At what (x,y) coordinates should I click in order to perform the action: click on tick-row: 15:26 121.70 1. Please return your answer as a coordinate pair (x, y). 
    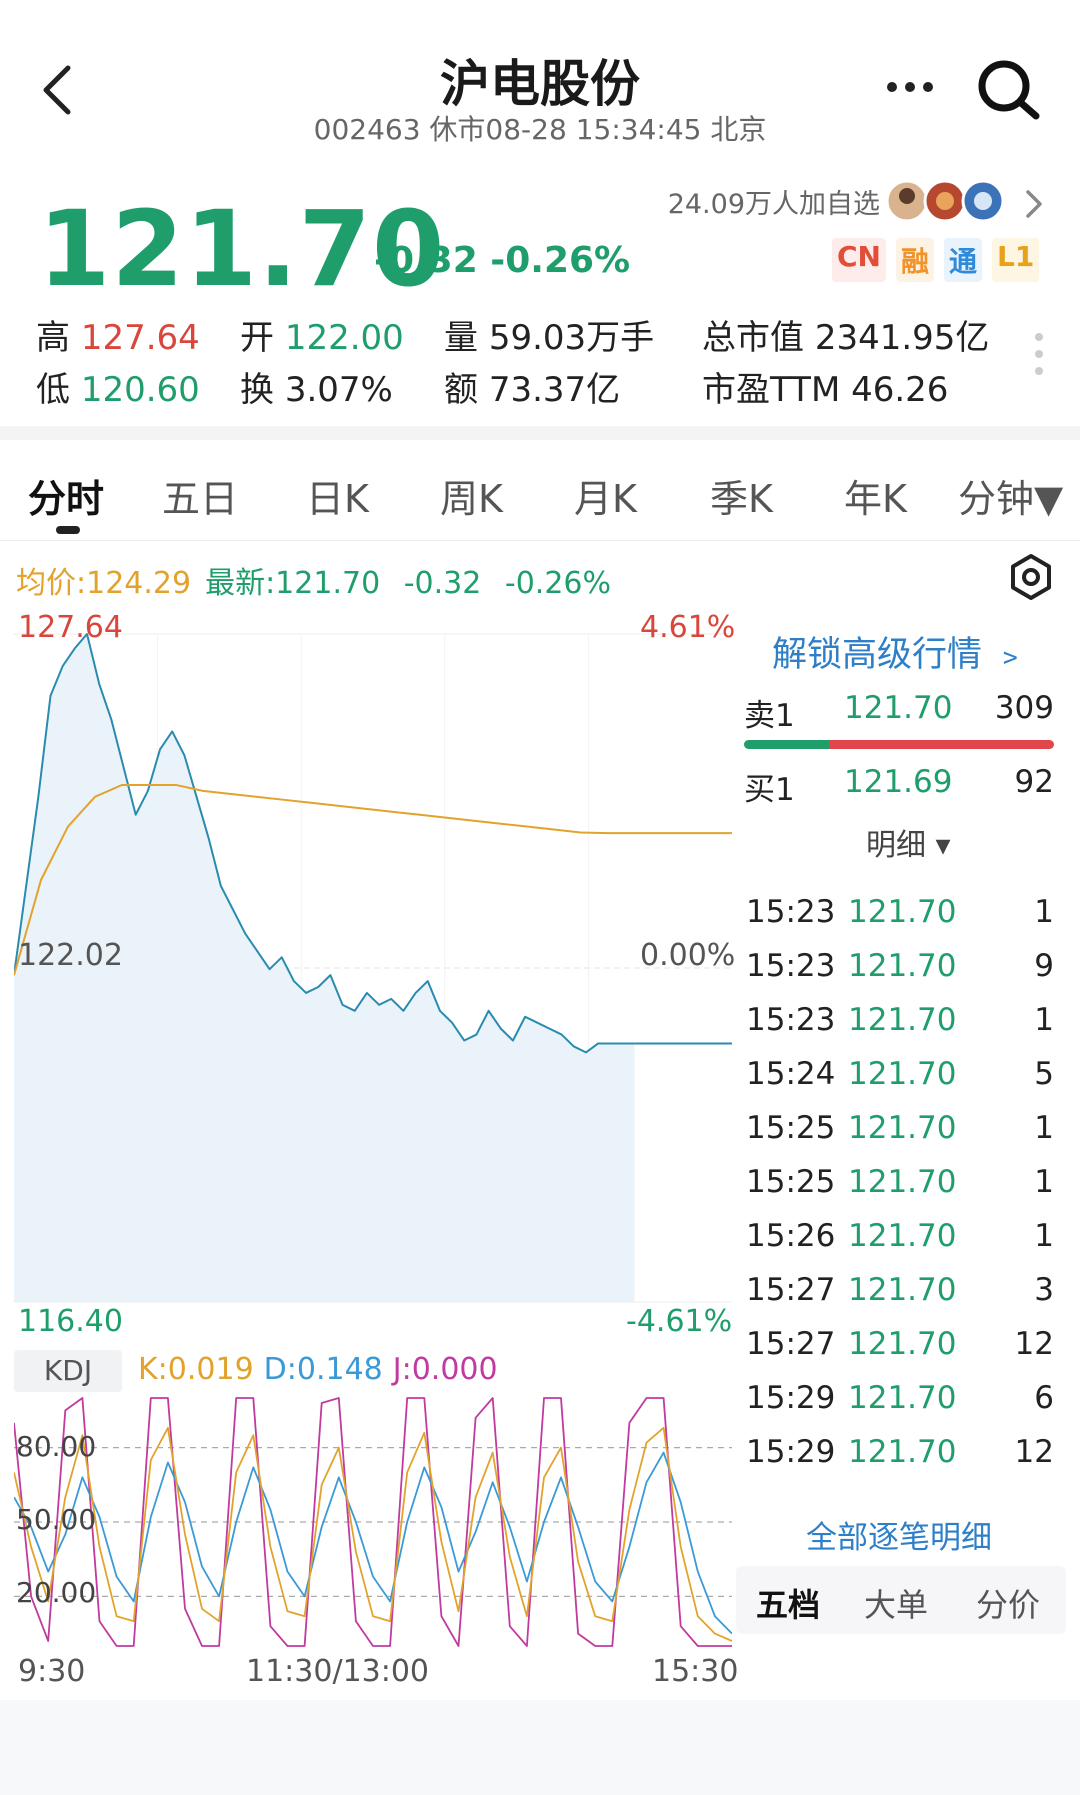
    Looking at the image, I should click on (899, 1245).